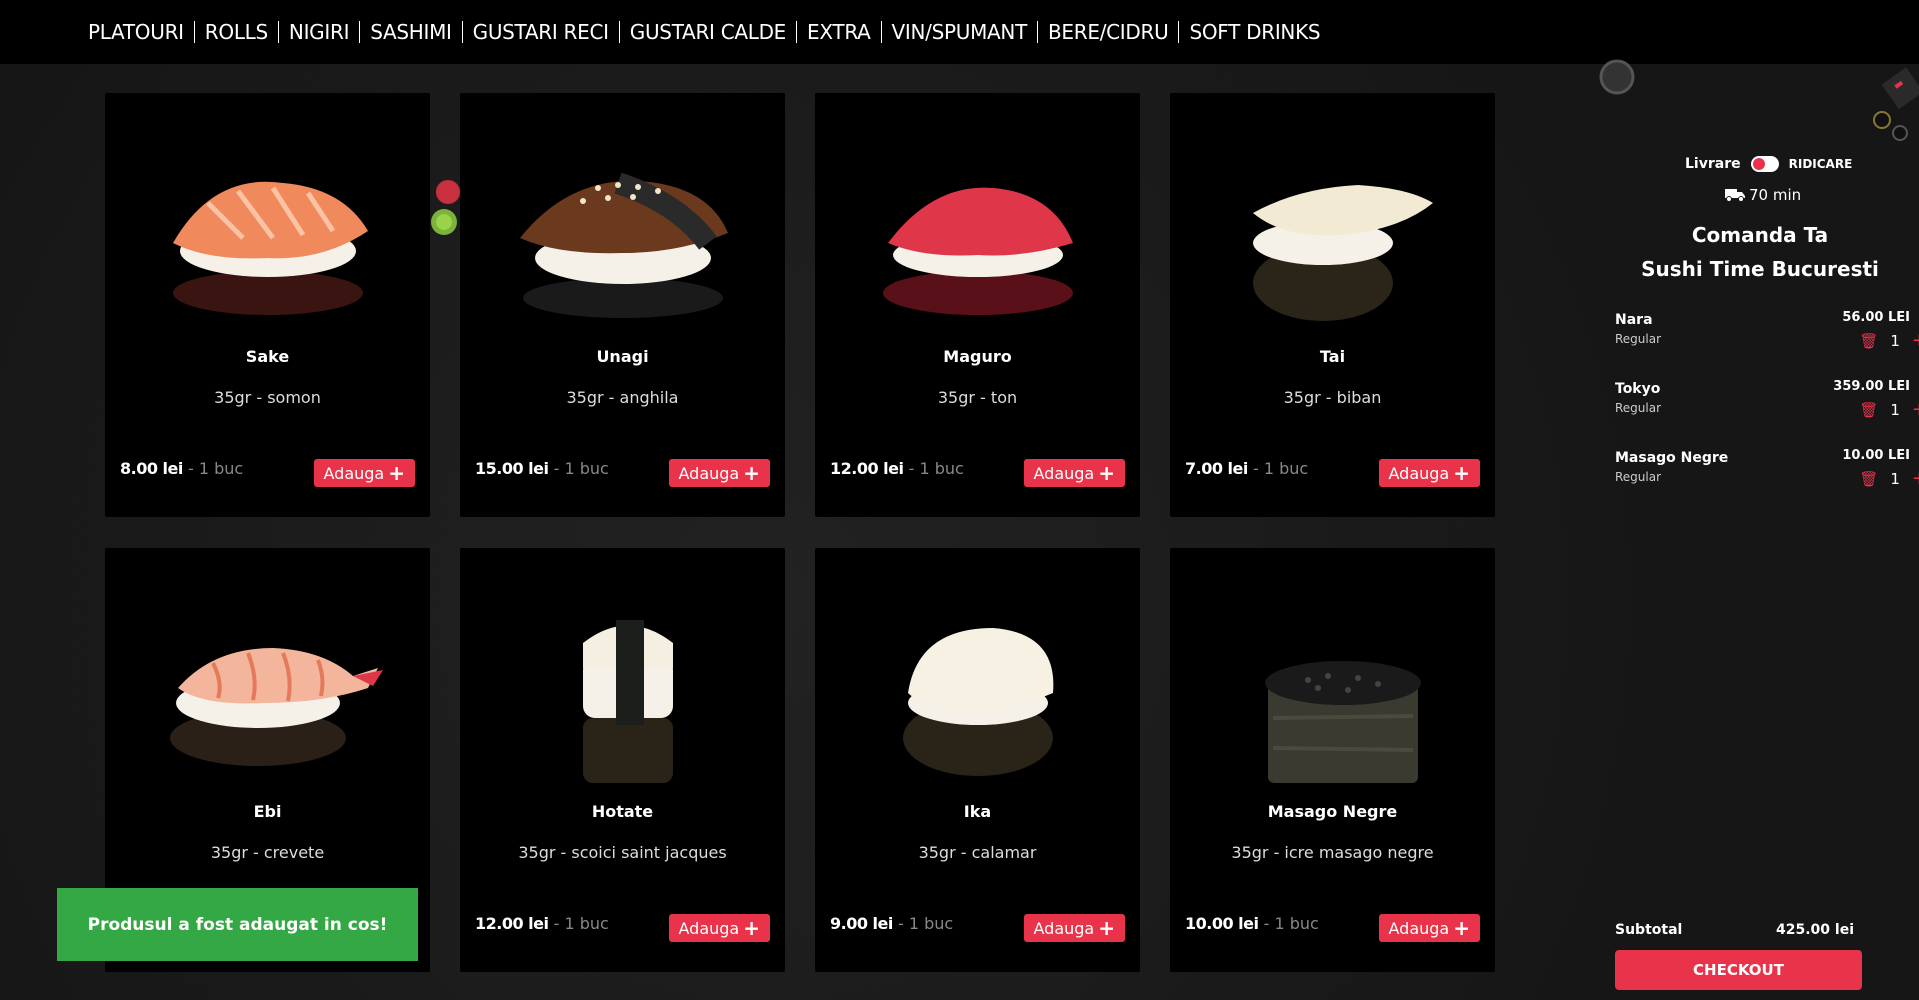 This screenshot has width=1919, height=1000. I want to click on product-description: 35gr - crevete, so click(267, 852).